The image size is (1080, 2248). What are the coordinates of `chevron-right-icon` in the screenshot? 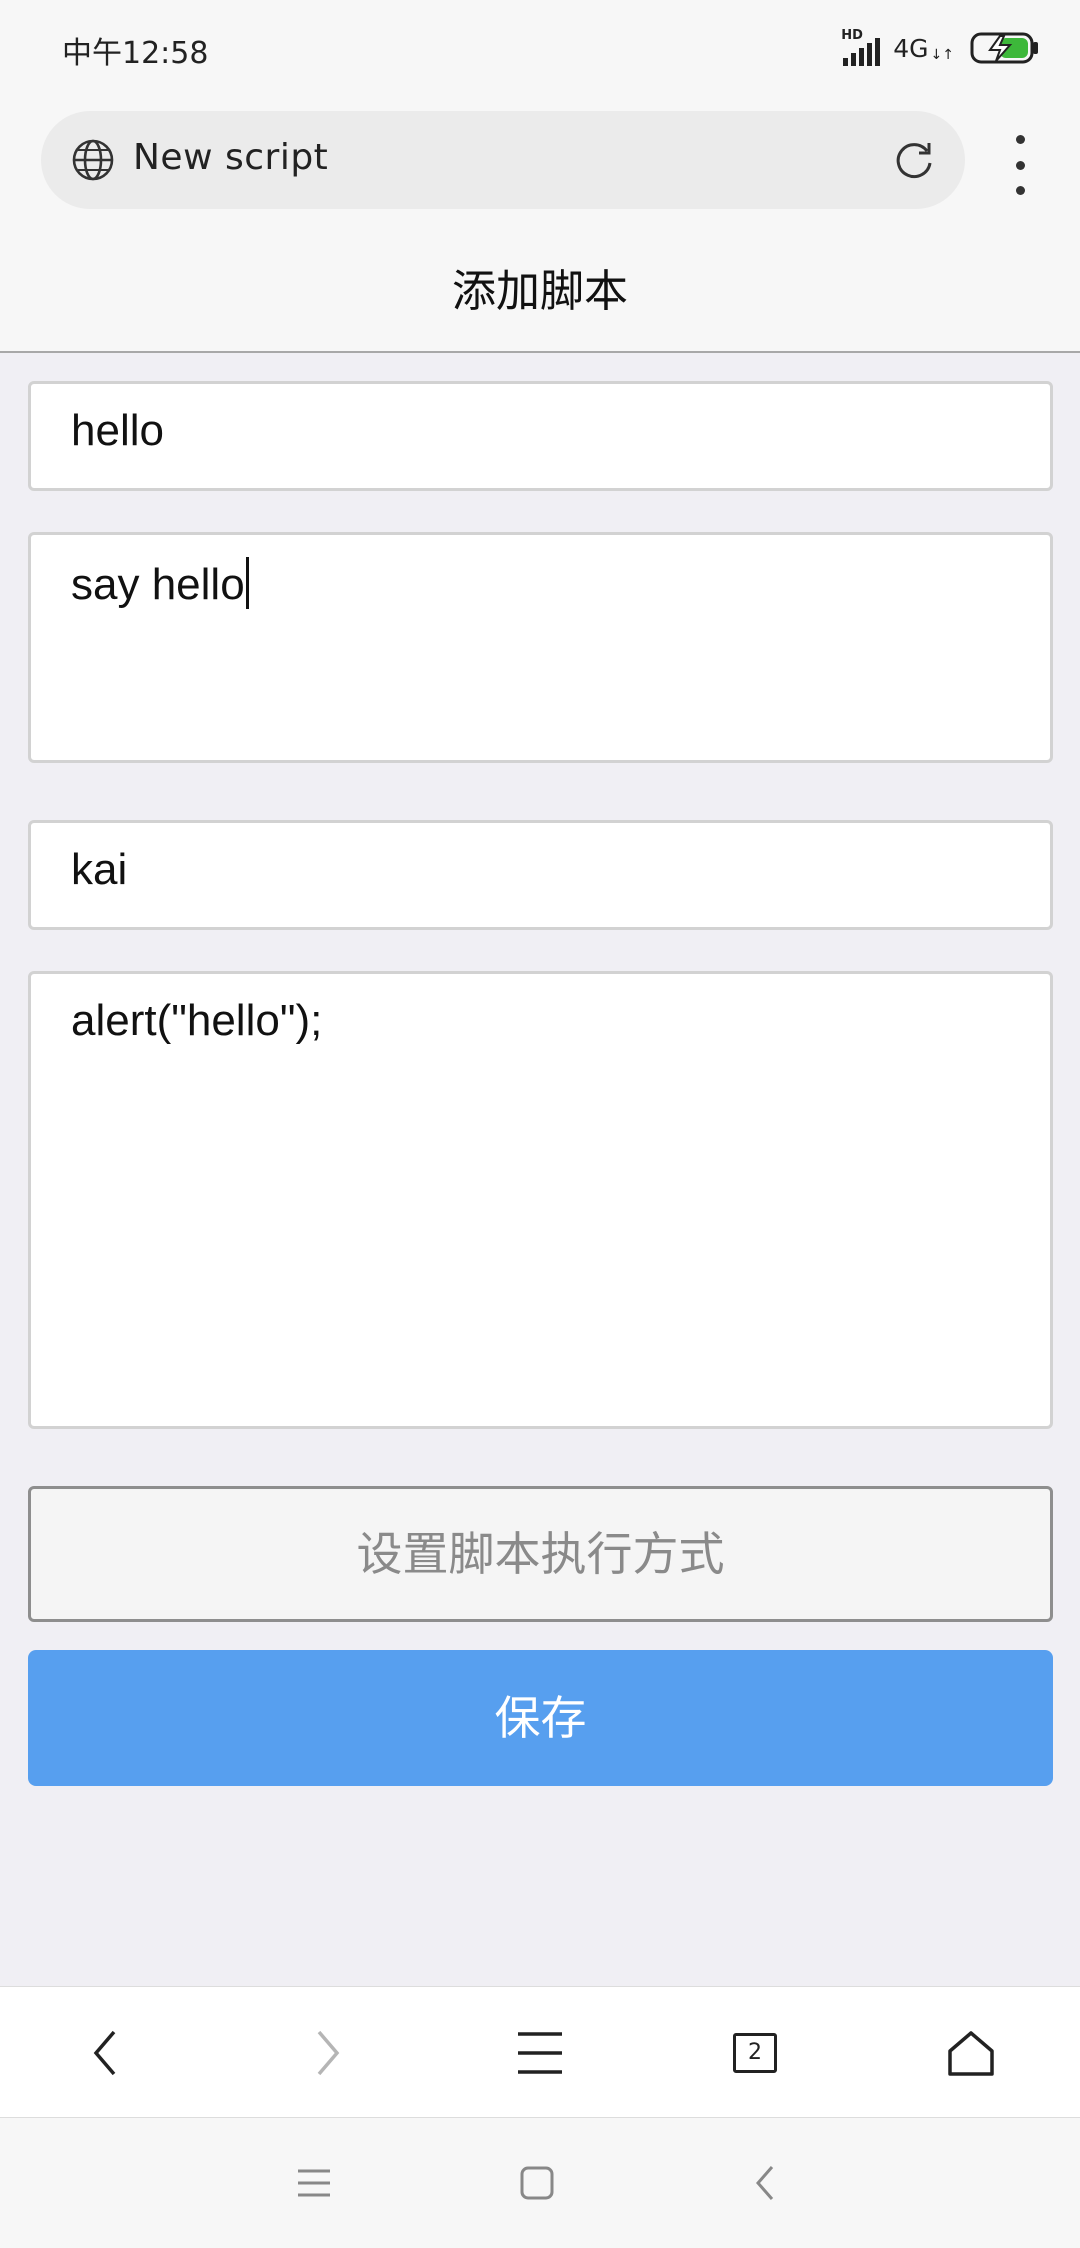 It's located at (328, 2053).